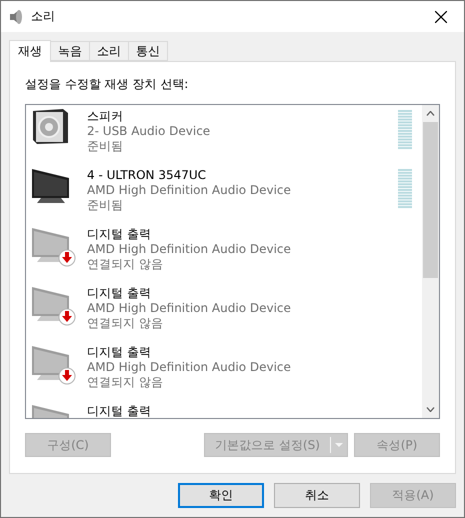  Describe the element at coordinates (147, 175) in the screenshot. I see `device-name: 4 - ULTRON 3547UC` at that location.